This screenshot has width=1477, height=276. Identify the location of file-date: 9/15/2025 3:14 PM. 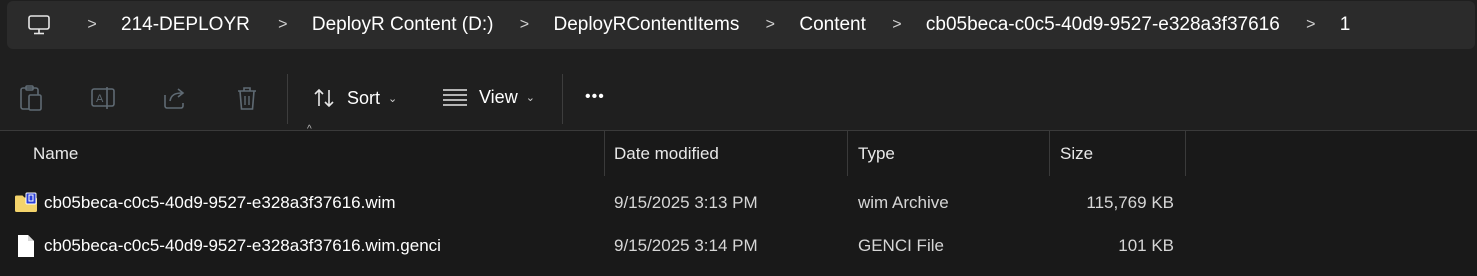
(686, 245).